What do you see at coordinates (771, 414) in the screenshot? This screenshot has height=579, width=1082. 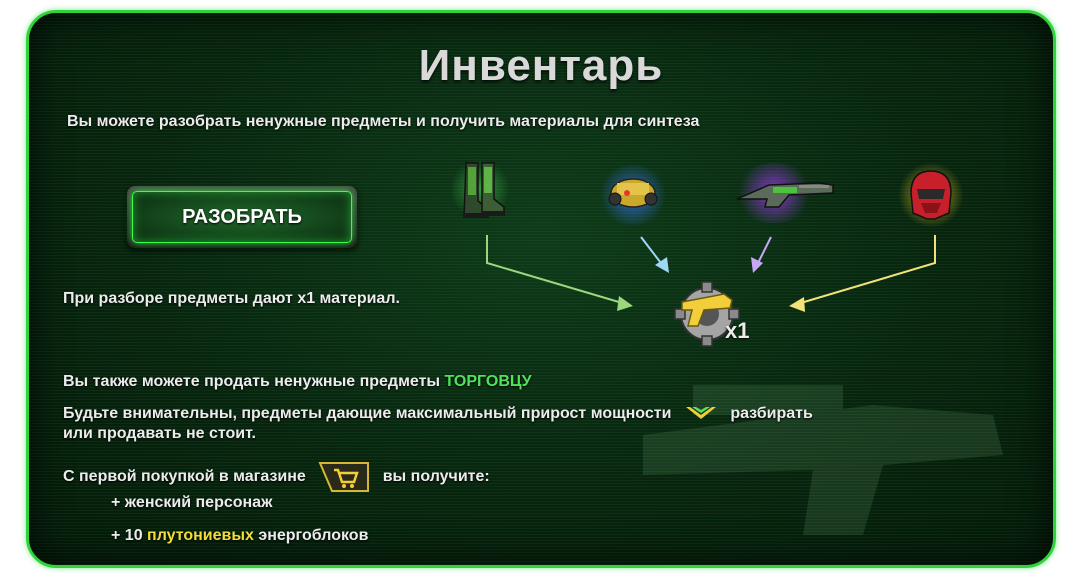 I see `warning-text-after: разбирать` at bounding box center [771, 414].